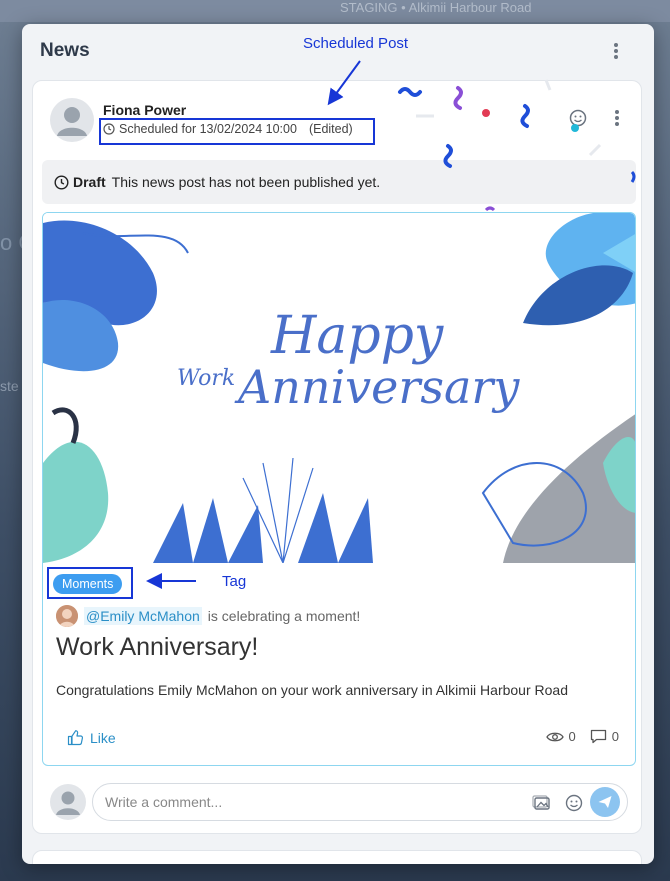 The width and height of the screenshot is (670, 881). What do you see at coordinates (436, 7) in the screenshot?
I see `background-topbar-text: STAGING • Alkimii Harbour Road` at bounding box center [436, 7].